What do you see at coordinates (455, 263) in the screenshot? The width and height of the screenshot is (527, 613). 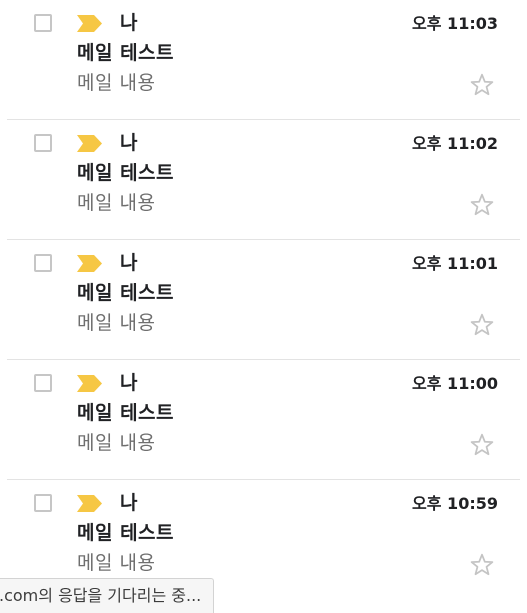 I see `received-time: 오후 11:01` at bounding box center [455, 263].